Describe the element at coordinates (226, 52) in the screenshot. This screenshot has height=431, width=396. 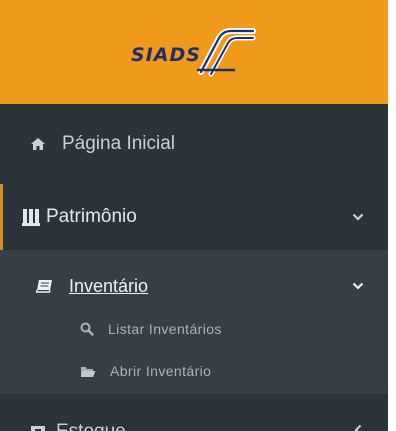
I see `logo-swoosh-icon` at that location.